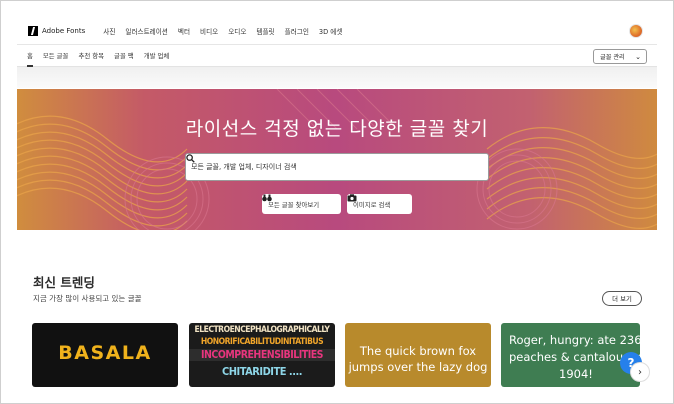 The width and height of the screenshot is (674, 404). Describe the element at coordinates (337, 77) in the screenshot. I see `section-divider` at that location.